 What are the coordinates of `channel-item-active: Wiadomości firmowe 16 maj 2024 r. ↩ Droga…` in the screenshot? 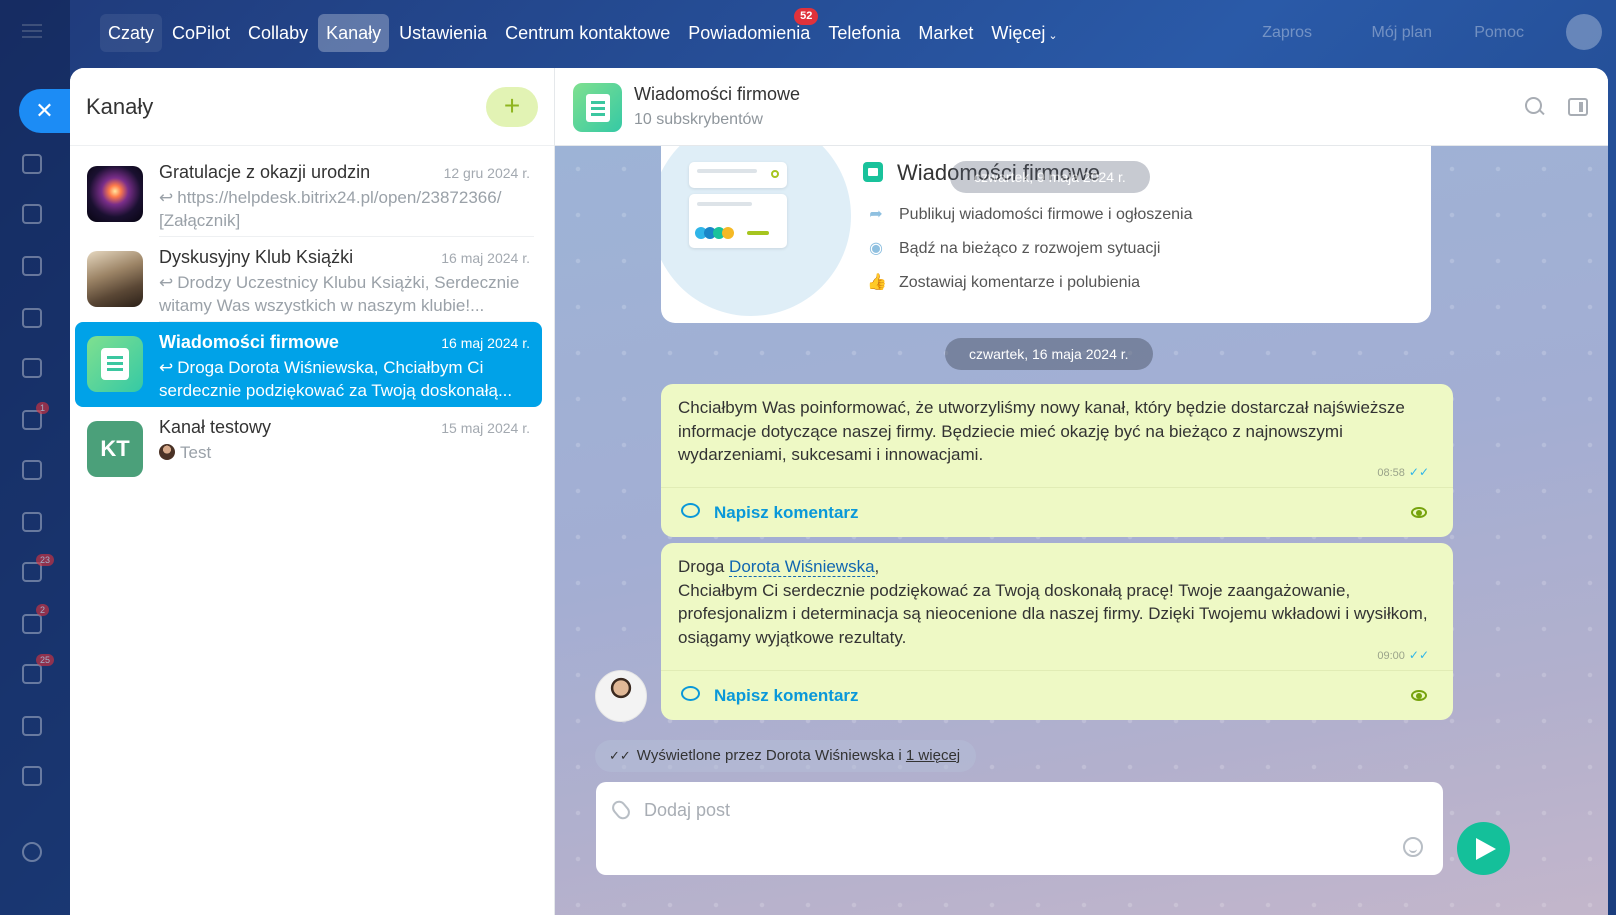 It's located at (308, 364).